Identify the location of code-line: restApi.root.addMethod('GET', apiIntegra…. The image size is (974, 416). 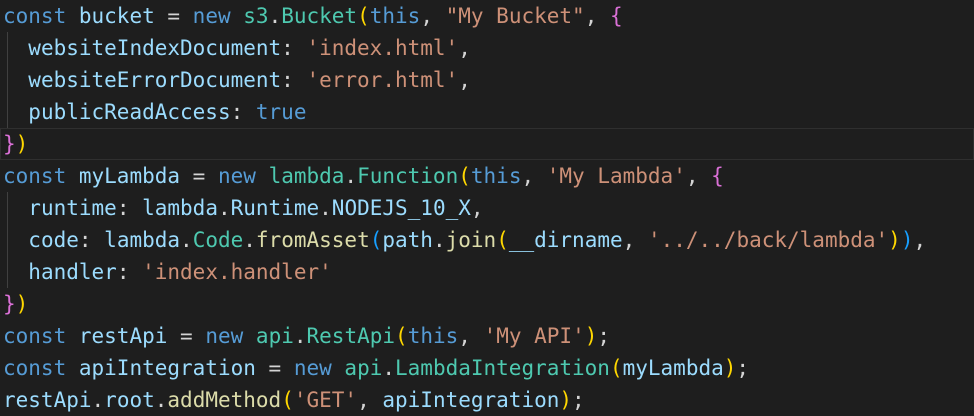
(487, 400).